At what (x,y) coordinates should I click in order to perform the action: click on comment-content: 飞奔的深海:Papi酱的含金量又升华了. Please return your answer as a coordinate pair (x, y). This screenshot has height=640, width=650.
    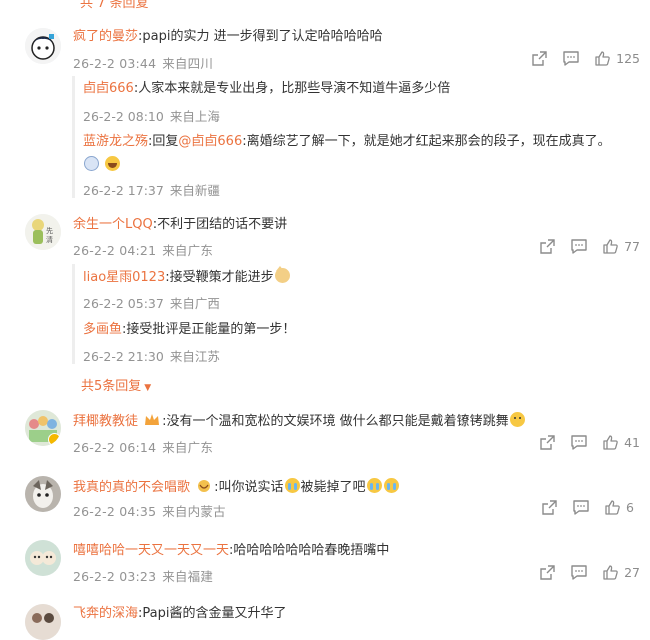
    Looking at the image, I should click on (179, 614).